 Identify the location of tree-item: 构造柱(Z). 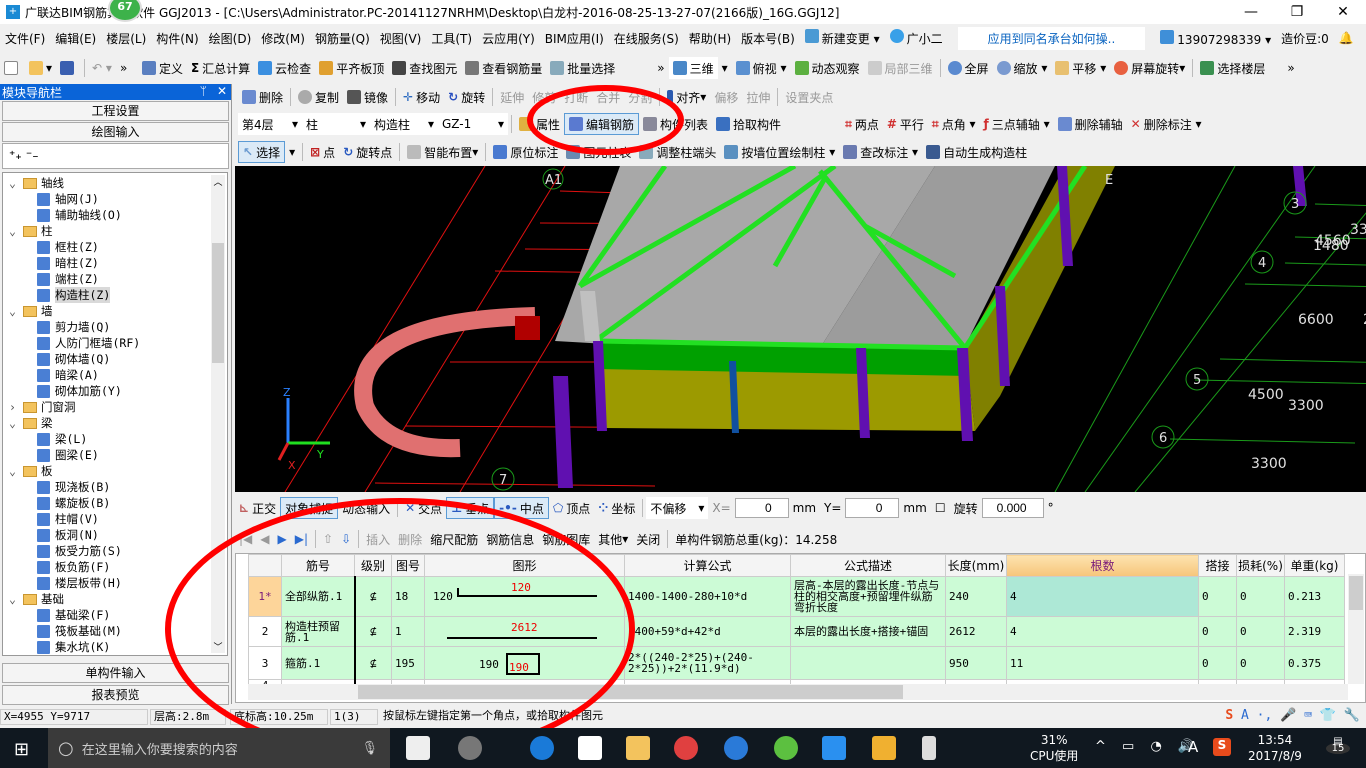
(74, 295).